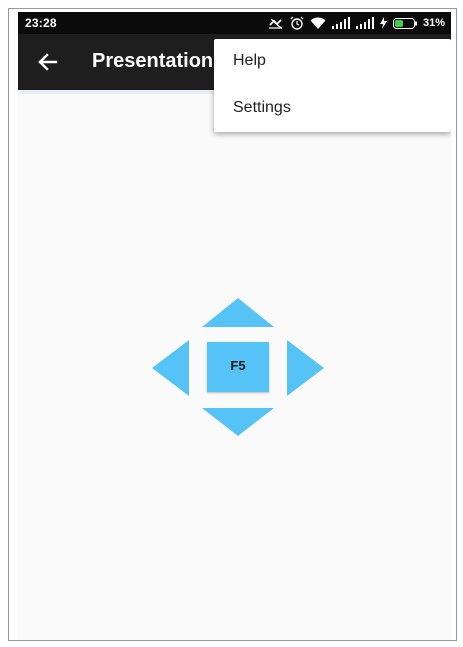 The height and width of the screenshot is (647, 463). What do you see at coordinates (153, 61) in the screenshot?
I see `page-title: Presentation` at bounding box center [153, 61].